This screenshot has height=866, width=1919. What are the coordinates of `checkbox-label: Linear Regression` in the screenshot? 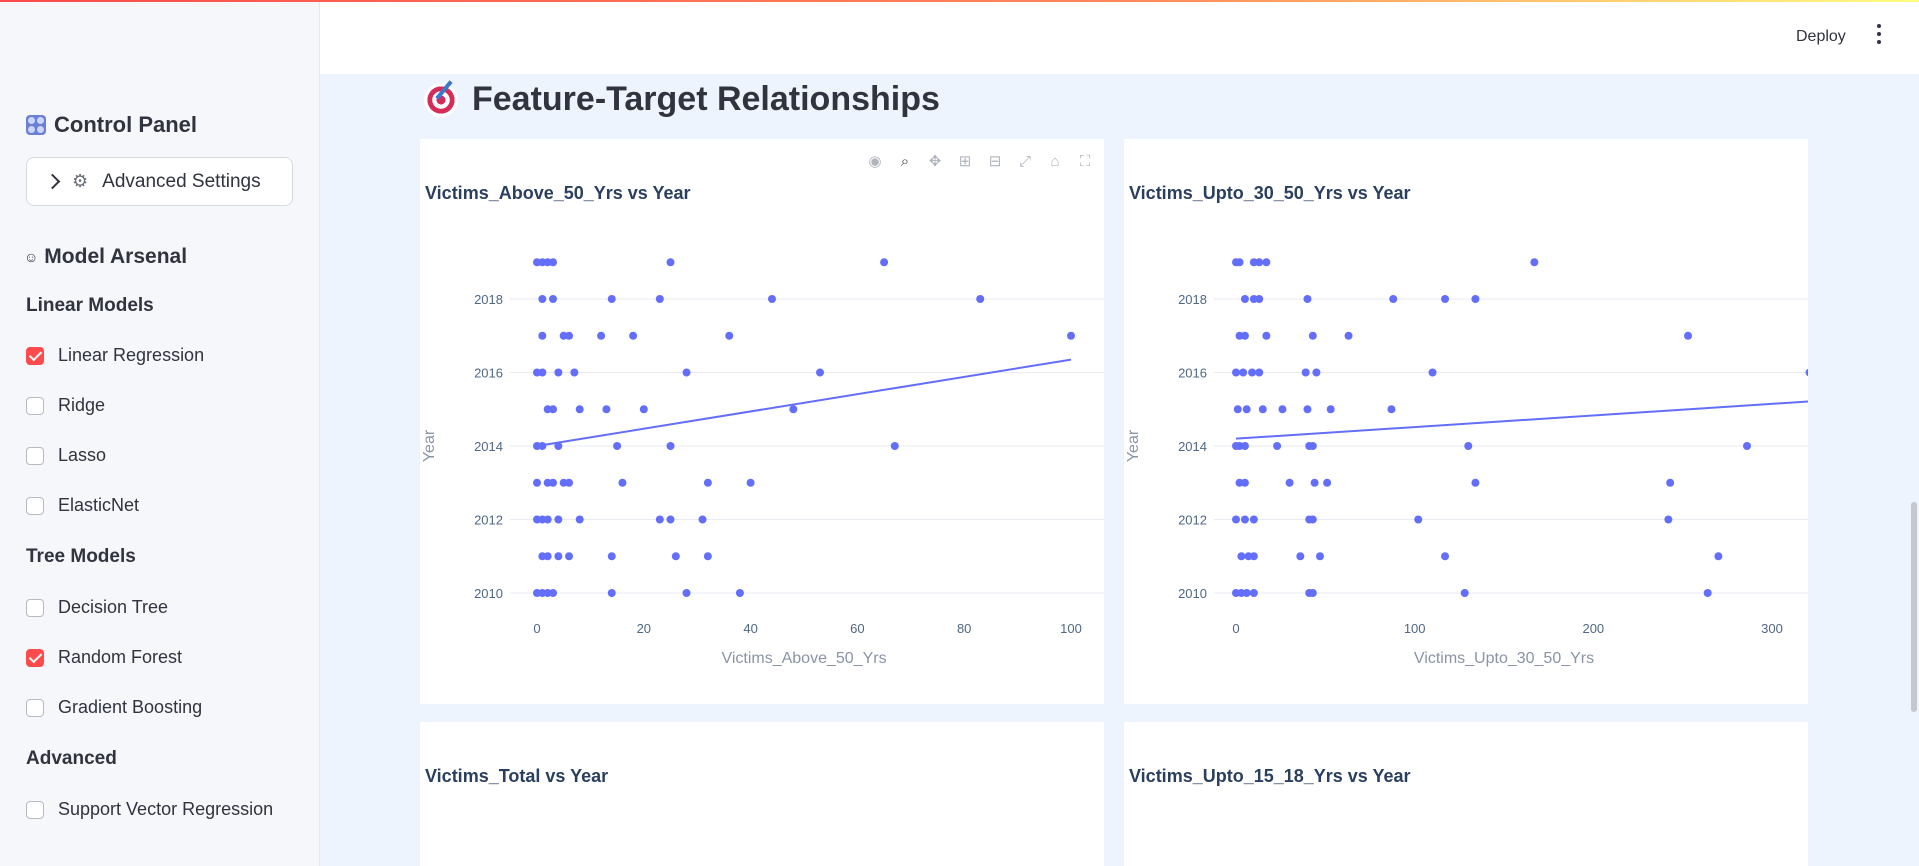 It's located at (131, 355).